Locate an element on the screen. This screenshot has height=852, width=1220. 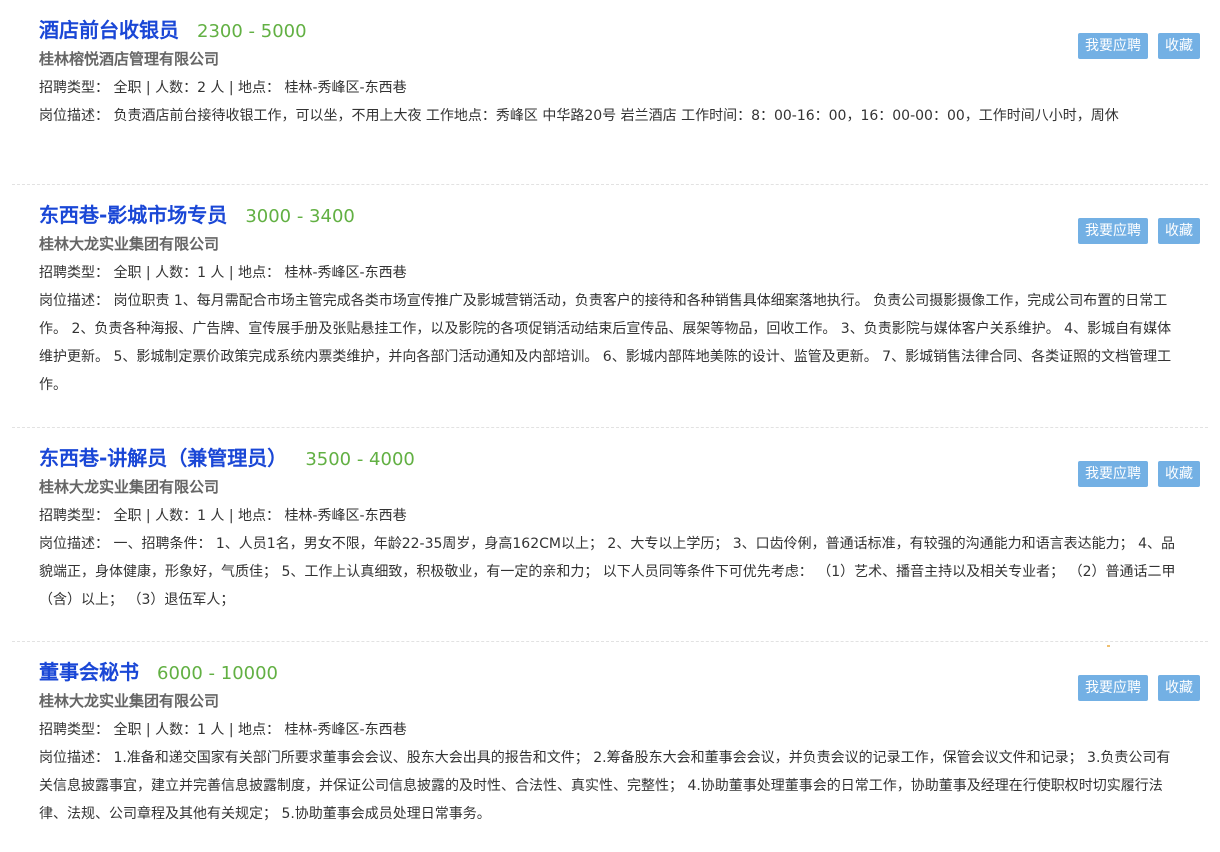
job-title-link: 东西巷-影城市场专员 is located at coordinates (133, 213).